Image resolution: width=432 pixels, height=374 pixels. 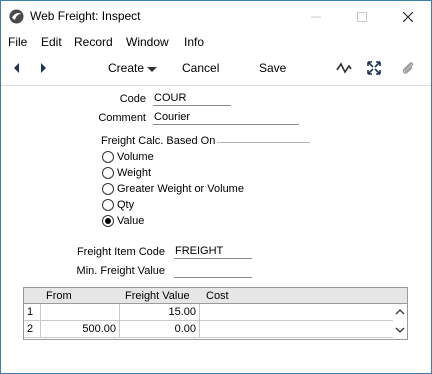 What do you see at coordinates (32, 329) in the screenshot?
I see `row-number: 2` at bounding box center [32, 329].